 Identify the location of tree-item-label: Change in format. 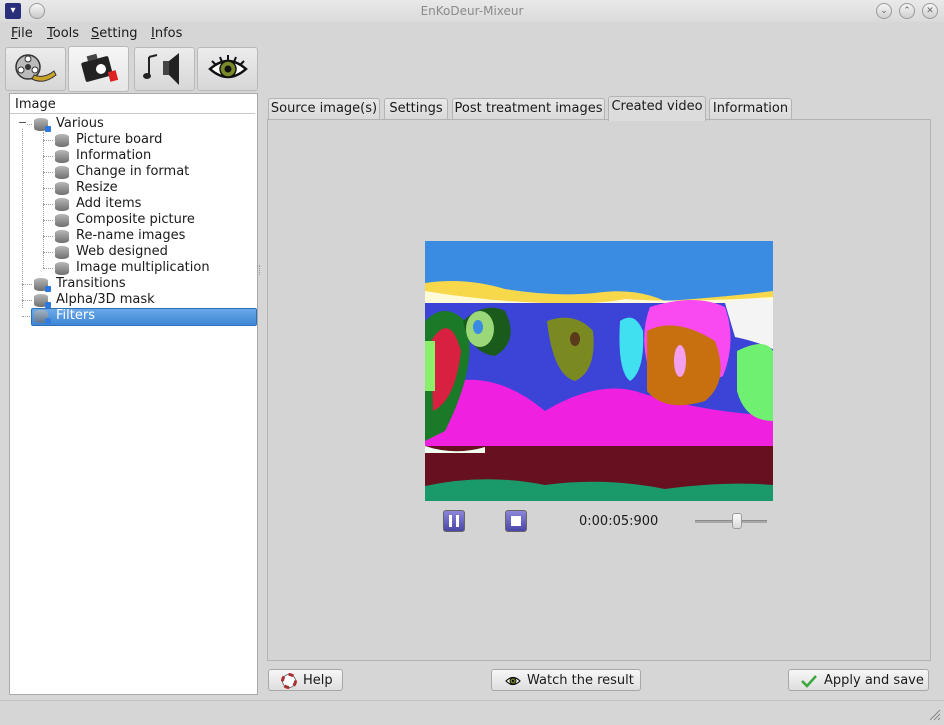
(133, 171).